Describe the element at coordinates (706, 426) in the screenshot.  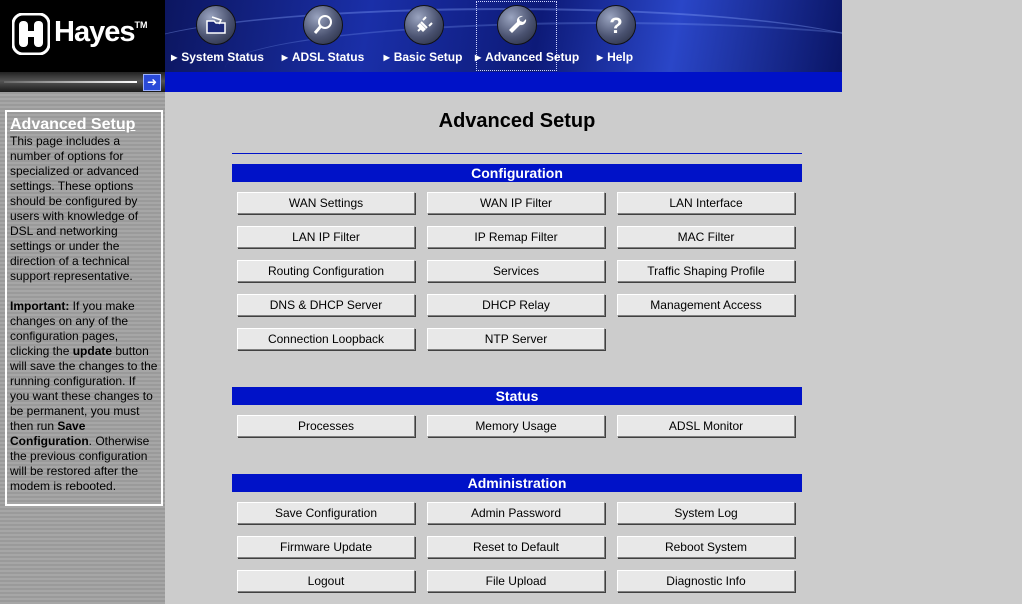
I see `adsl-monitor-button: ADSL Monitor` at that location.